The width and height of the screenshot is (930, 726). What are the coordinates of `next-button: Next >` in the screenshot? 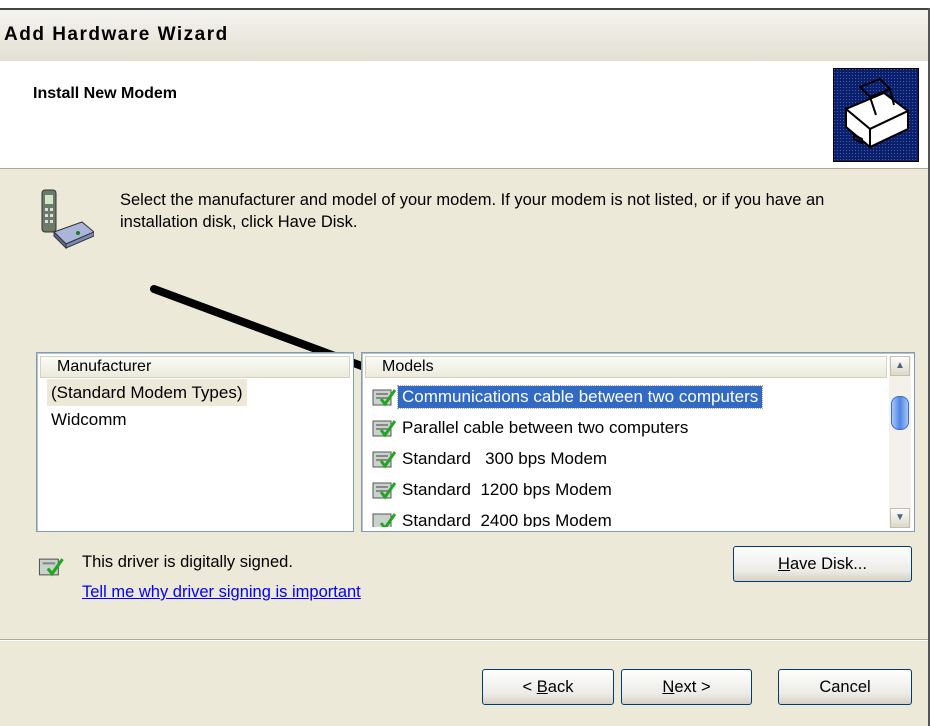 It's located at (686, 687).